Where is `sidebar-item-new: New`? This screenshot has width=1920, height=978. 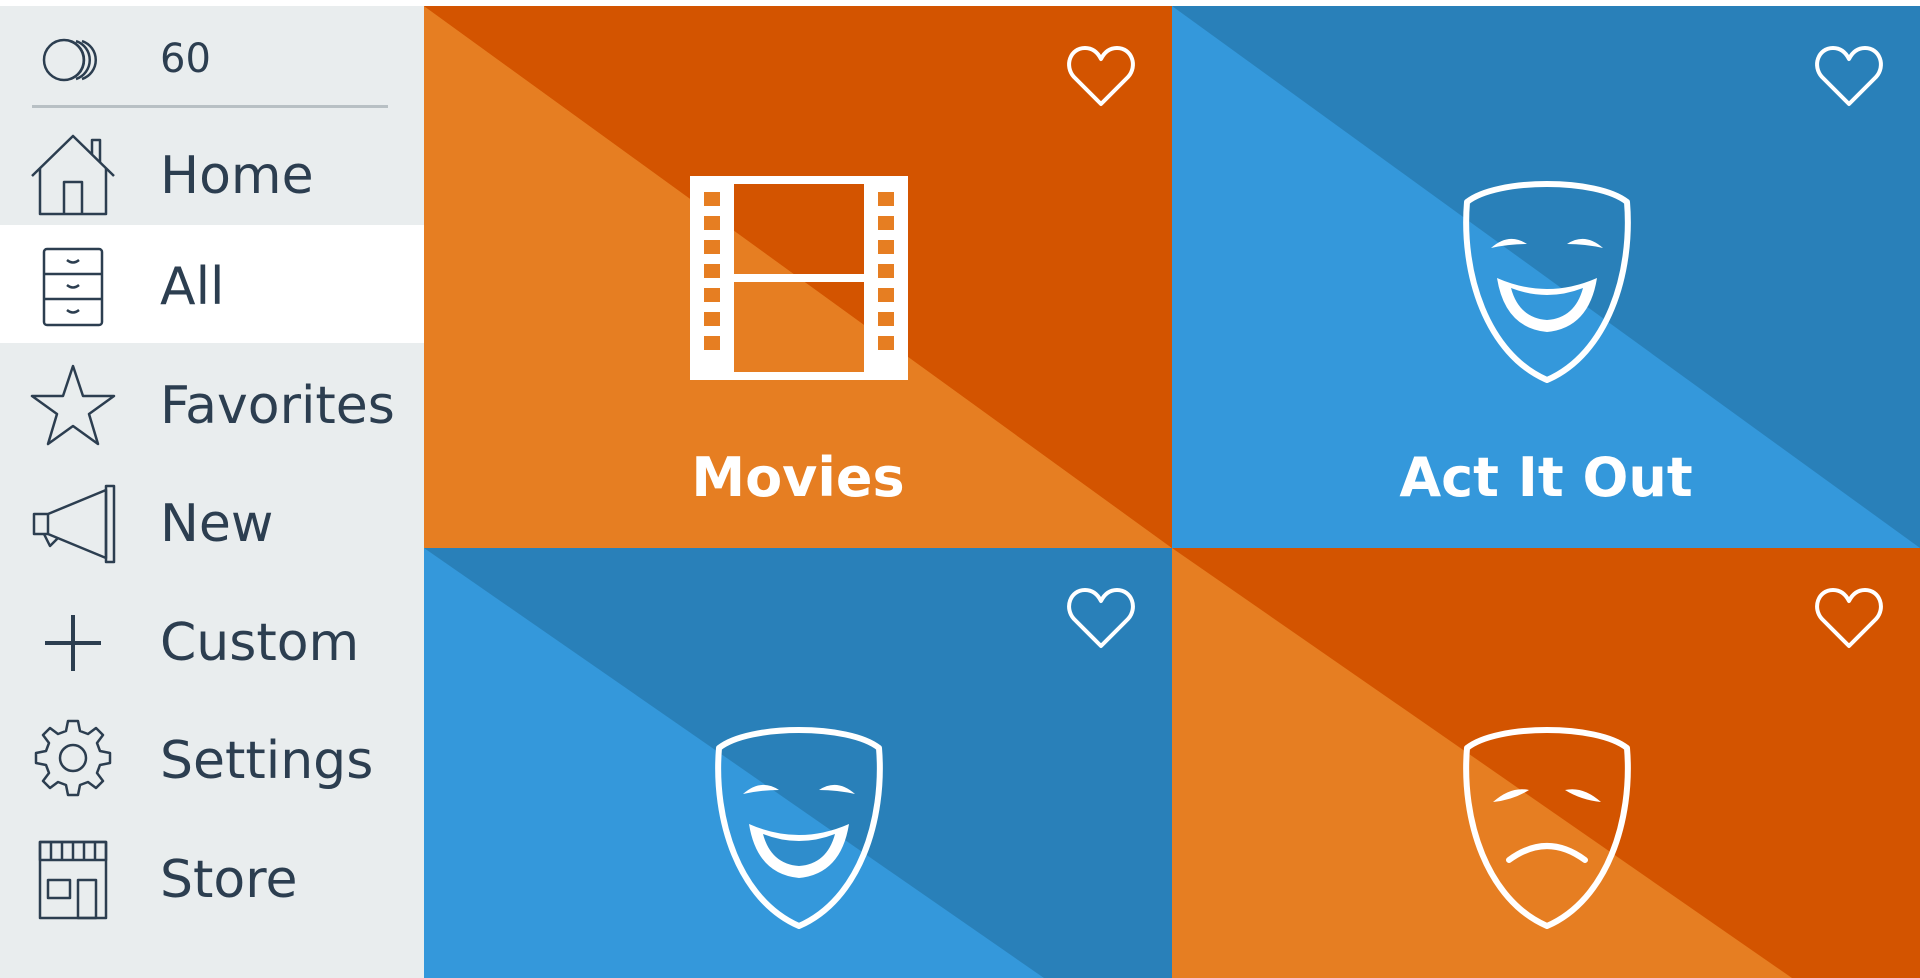
sidebar-item-new: New is located at coordinates (212, 521).